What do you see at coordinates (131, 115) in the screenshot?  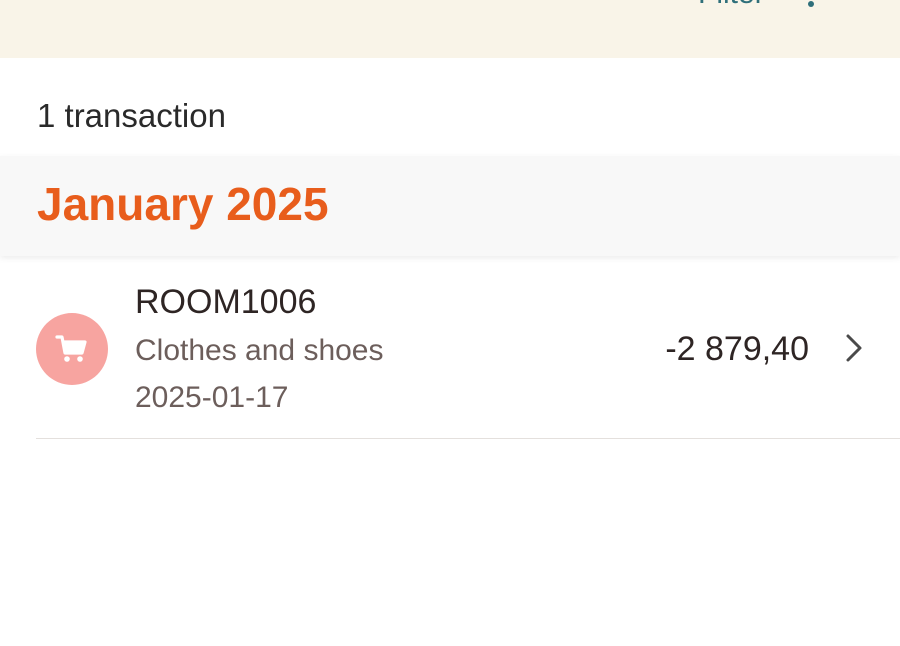 I see `transaction-count: 1 transaction` at bounding box center [131, 115].